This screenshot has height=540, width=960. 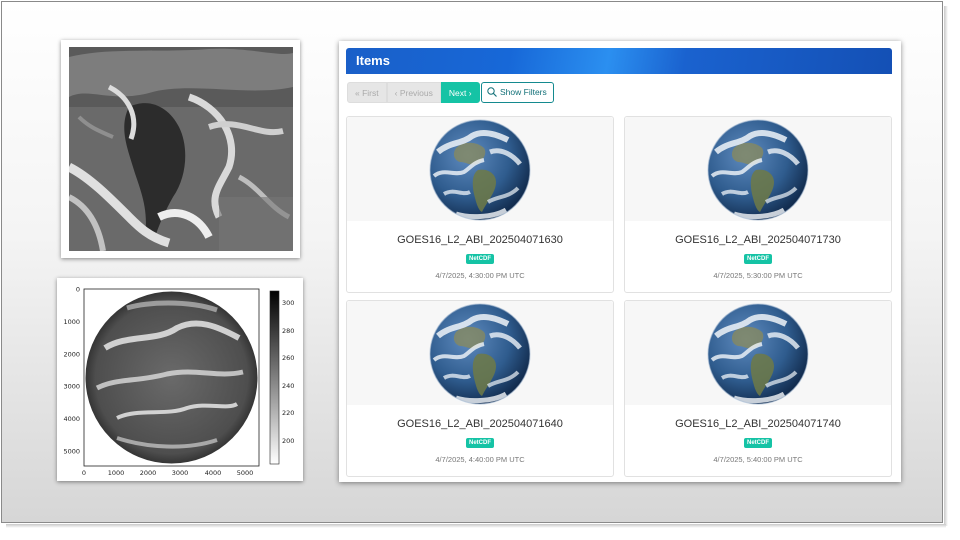 I want to click on x-tick: 3000, so click(x=180, y=473).